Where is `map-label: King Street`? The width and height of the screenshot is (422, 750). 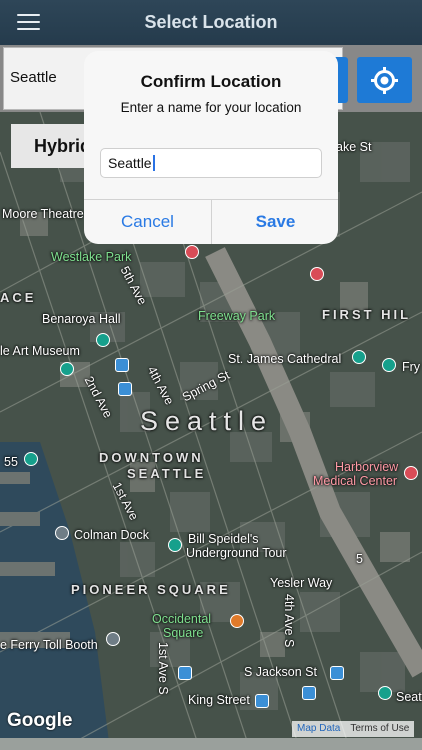
map-label: King Street is located at coordinates (219, 700).